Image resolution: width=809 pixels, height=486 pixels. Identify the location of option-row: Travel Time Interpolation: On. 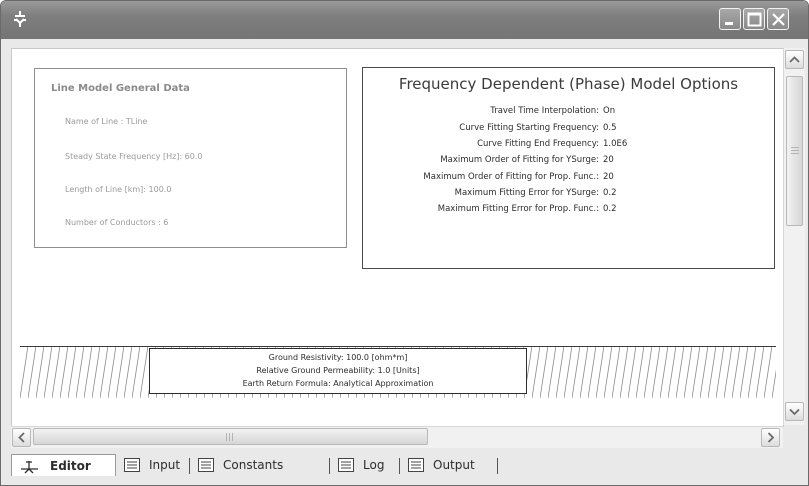
(568, 113).